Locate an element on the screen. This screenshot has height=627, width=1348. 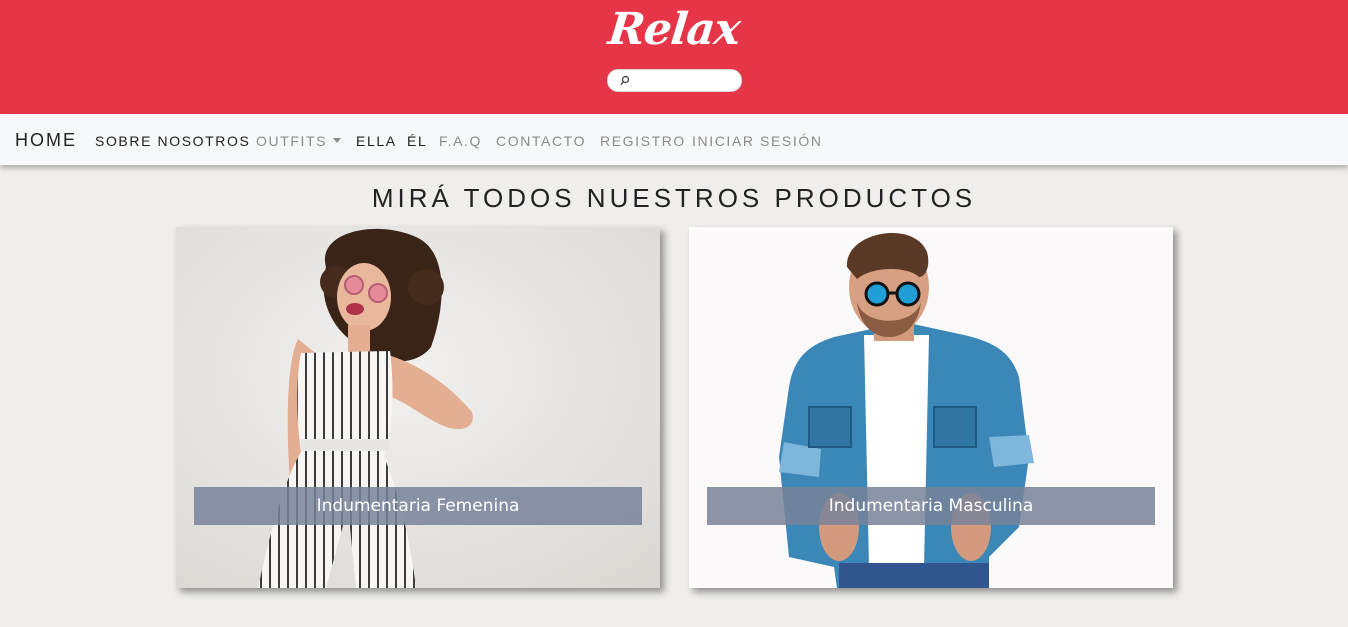
nav-registro: REGISTRO is located at coordinates (643, 141).